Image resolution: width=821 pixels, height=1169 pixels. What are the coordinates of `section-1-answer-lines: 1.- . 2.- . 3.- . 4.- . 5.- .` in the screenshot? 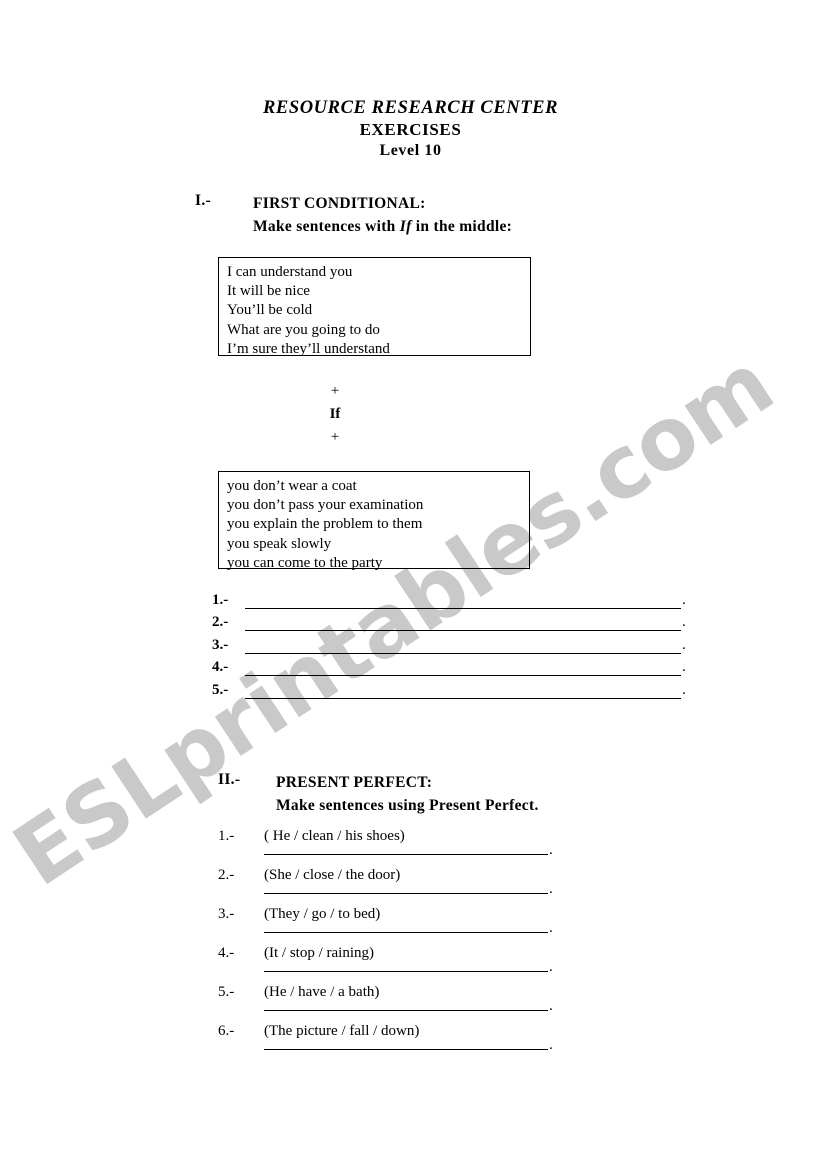 It's located at (462, 648).